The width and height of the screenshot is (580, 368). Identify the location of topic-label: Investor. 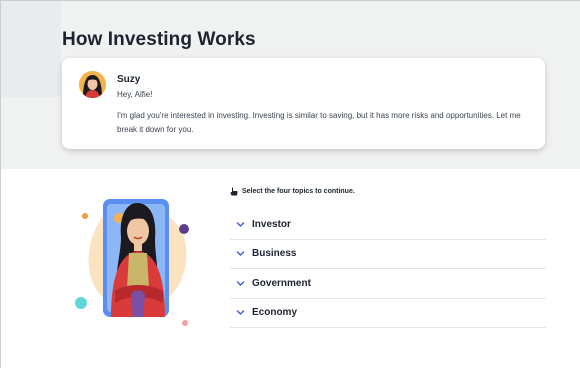
(271, 224).